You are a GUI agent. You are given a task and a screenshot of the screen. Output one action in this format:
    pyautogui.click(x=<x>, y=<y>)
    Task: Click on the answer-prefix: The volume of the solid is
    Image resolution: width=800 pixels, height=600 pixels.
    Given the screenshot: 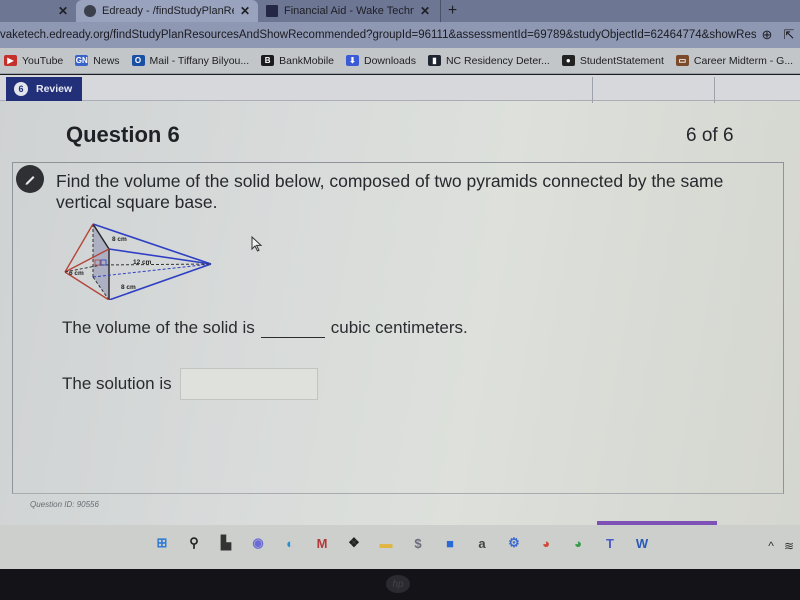 What is the action you would take?
    pyautogui.click(x=158, y=327)
    